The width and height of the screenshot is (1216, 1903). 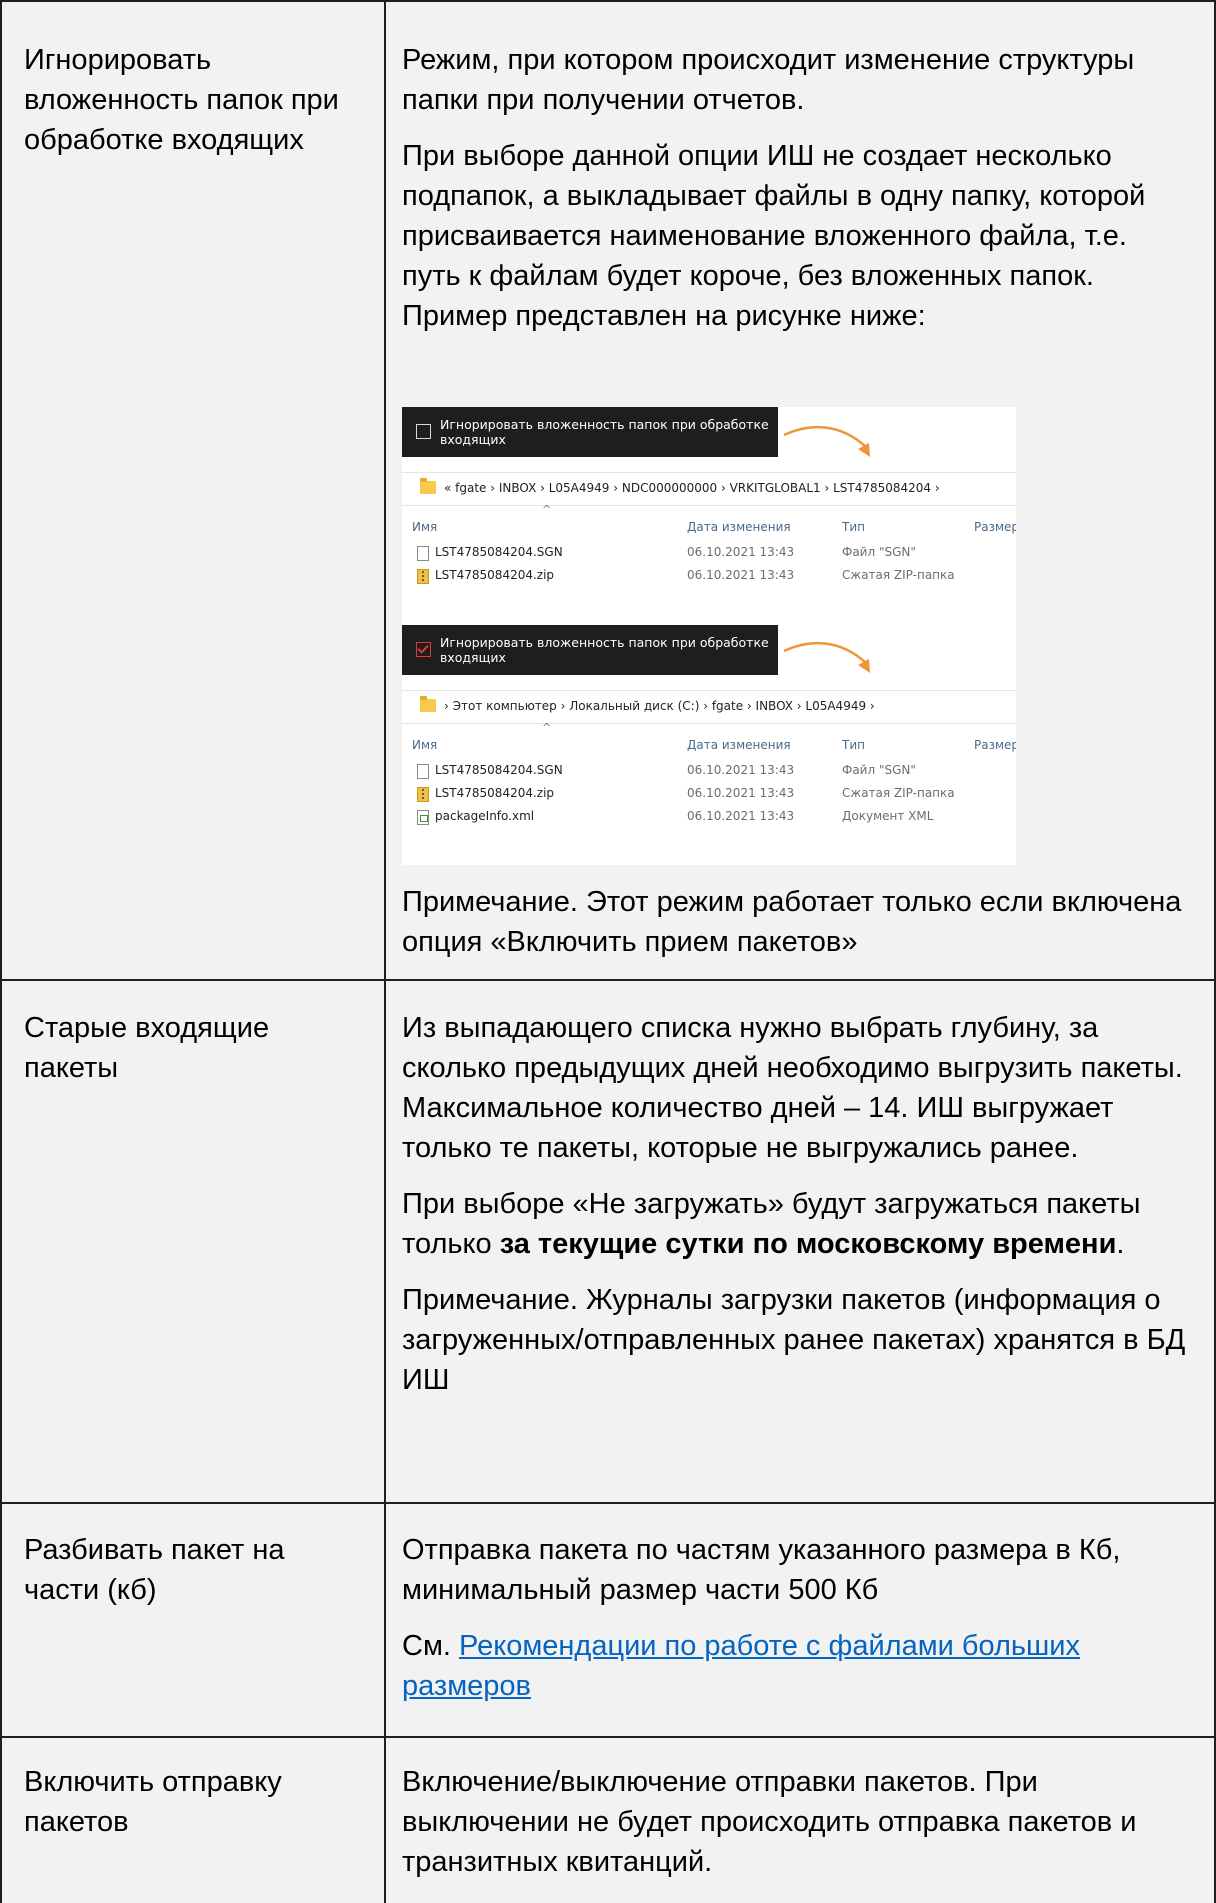 What do you see at coordinates (423, 431) in the screenshot?
I see `checkbox-unchecked-icon` at bounding box center [423, 431].